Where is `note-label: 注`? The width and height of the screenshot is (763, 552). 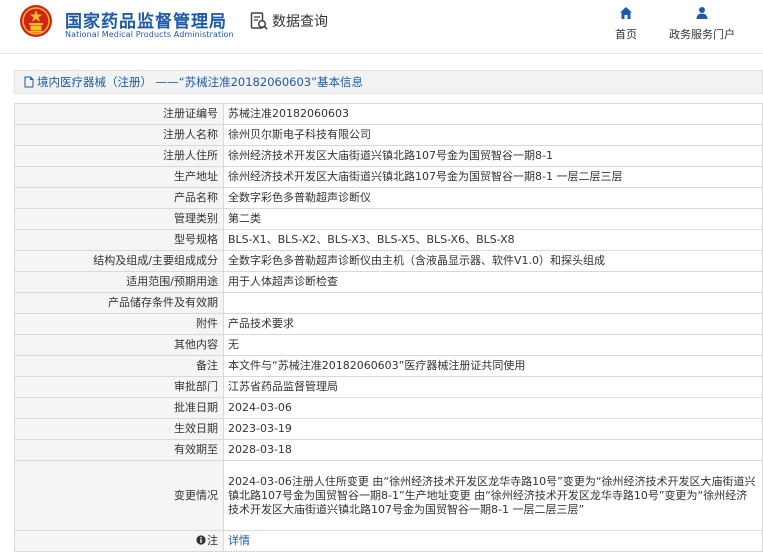 note-label: 注 is located at coordinates (119, 541).